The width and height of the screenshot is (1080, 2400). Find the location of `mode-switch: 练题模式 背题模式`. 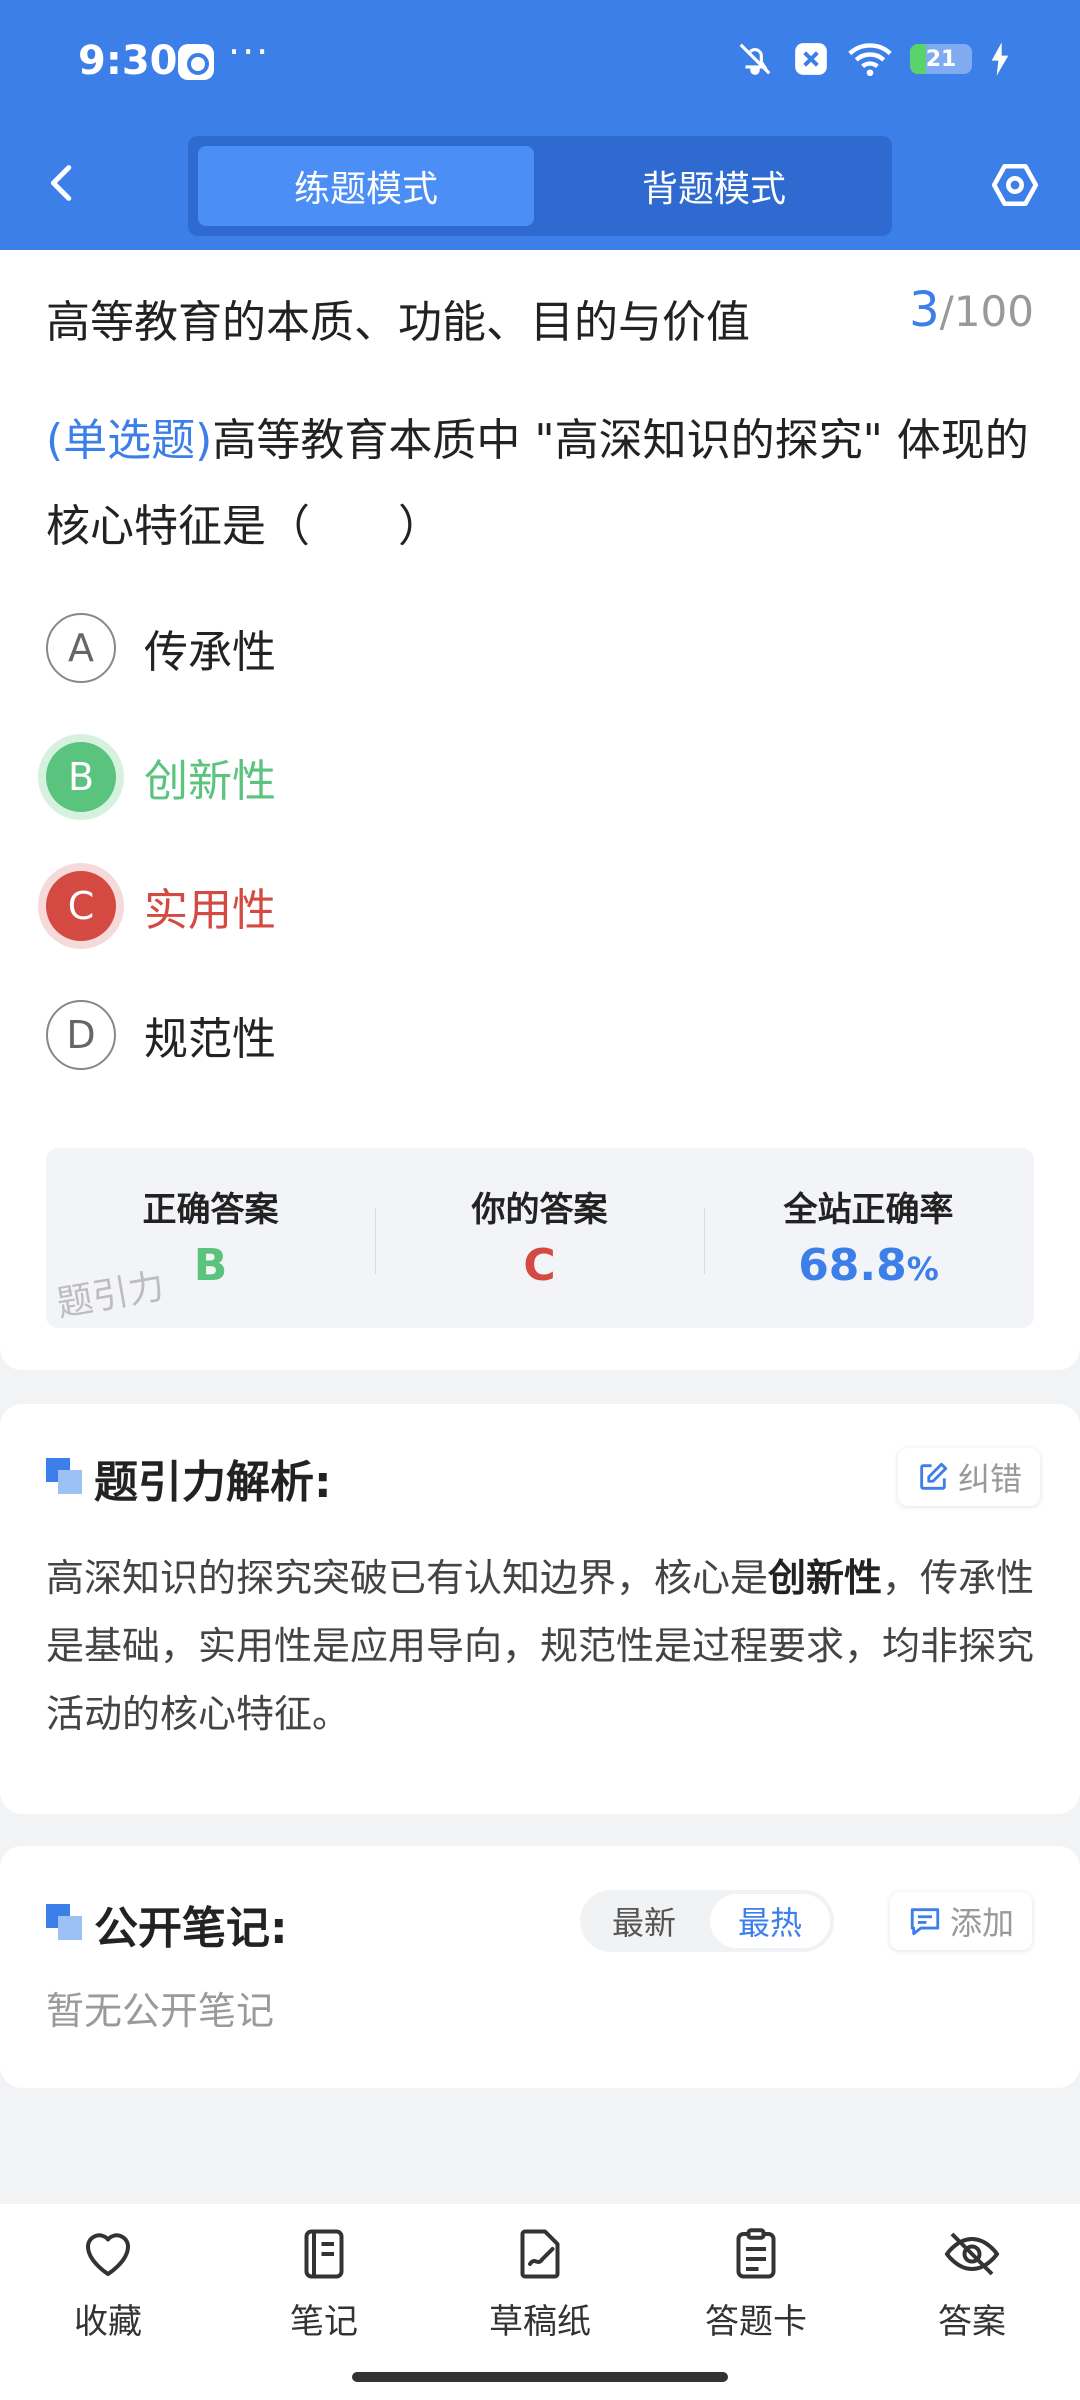

mode-switch: 练题模式 背题模式 is located at coordinates (540, 186).